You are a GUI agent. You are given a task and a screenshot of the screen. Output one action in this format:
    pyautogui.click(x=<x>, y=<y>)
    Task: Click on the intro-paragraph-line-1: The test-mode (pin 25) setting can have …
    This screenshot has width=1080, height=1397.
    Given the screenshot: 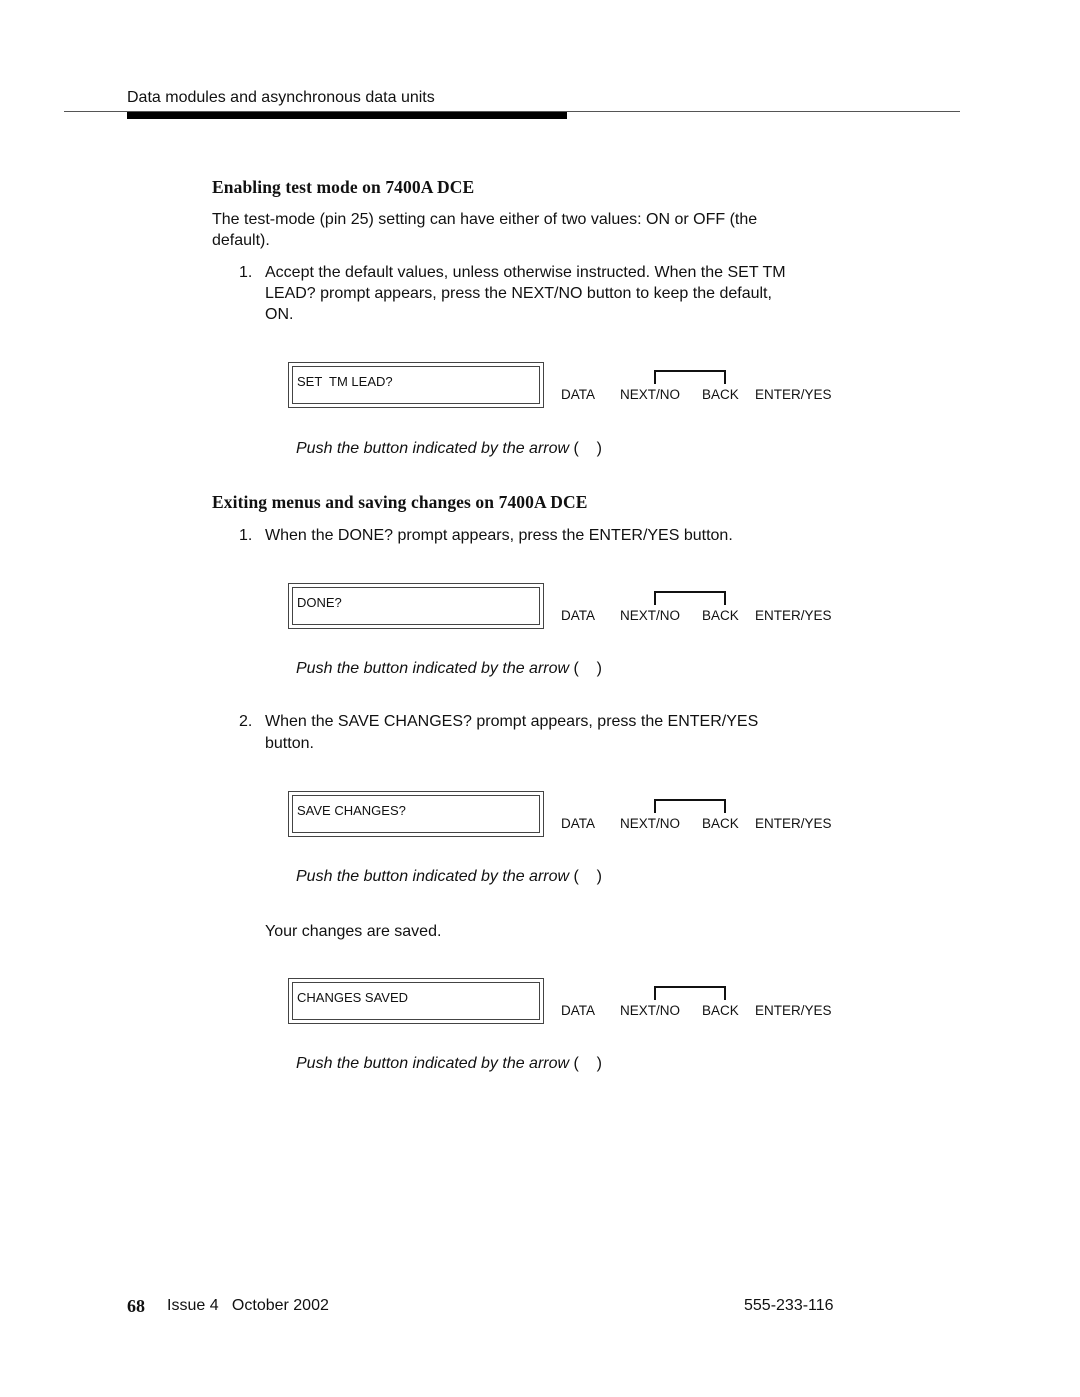 What is the action you would take?
    pyautogui.click(x=485, y=219)
    